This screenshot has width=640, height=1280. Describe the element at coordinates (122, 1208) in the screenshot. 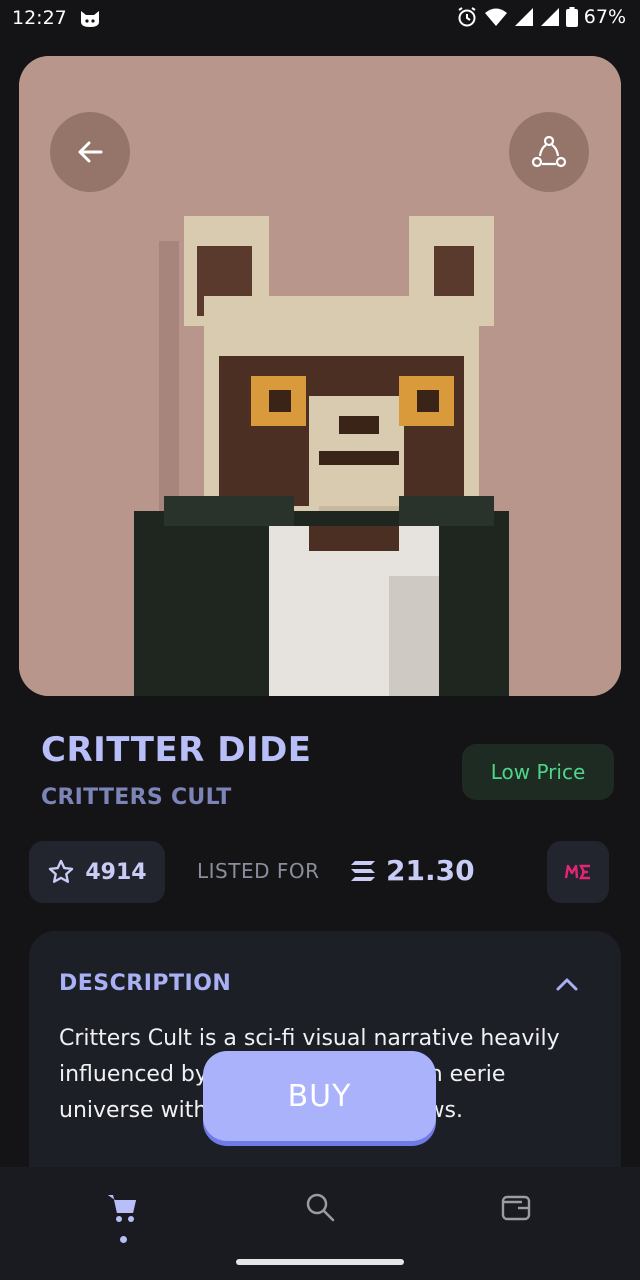

I see `cart-icon` at that location.